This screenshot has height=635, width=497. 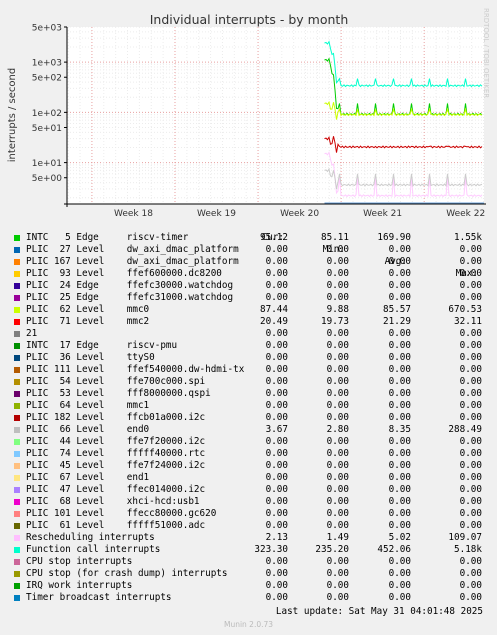 I want to click on value-avg: 452.06, so click(x=394, y=549).